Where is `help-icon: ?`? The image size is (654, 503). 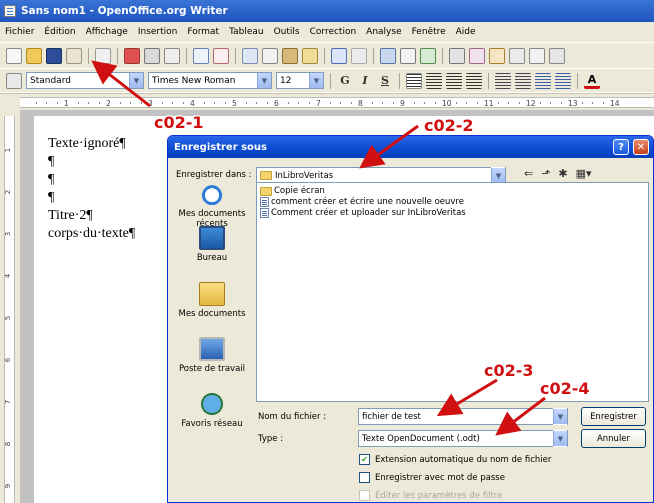
help-icon: ? is located at coordinates (621, 147).